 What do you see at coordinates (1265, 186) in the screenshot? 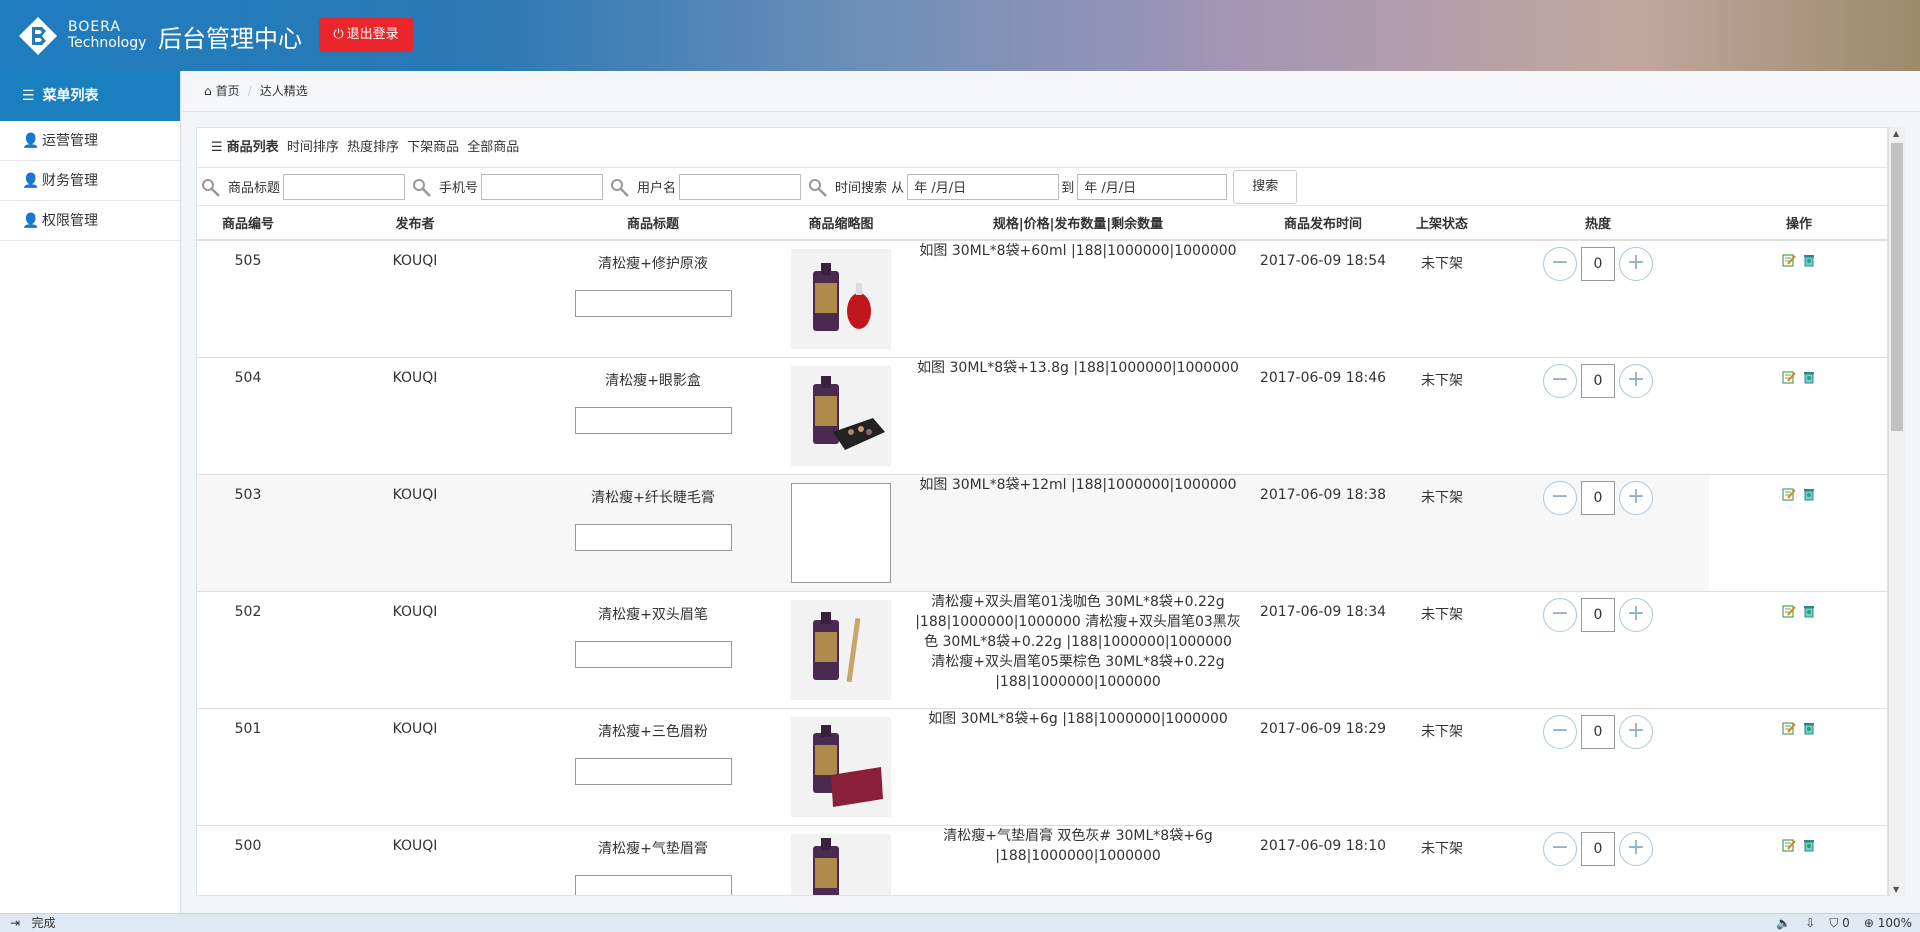
I see `search-button: 搜索` at bounding box center [1265, 186].